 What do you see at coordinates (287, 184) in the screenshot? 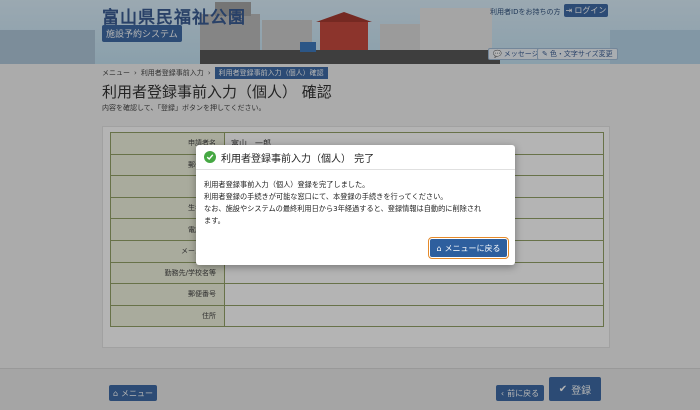
I see `dialog-message-line: 利用者登録事前入力（個人）登録を完了しました。` at bounding box center [287, 184].